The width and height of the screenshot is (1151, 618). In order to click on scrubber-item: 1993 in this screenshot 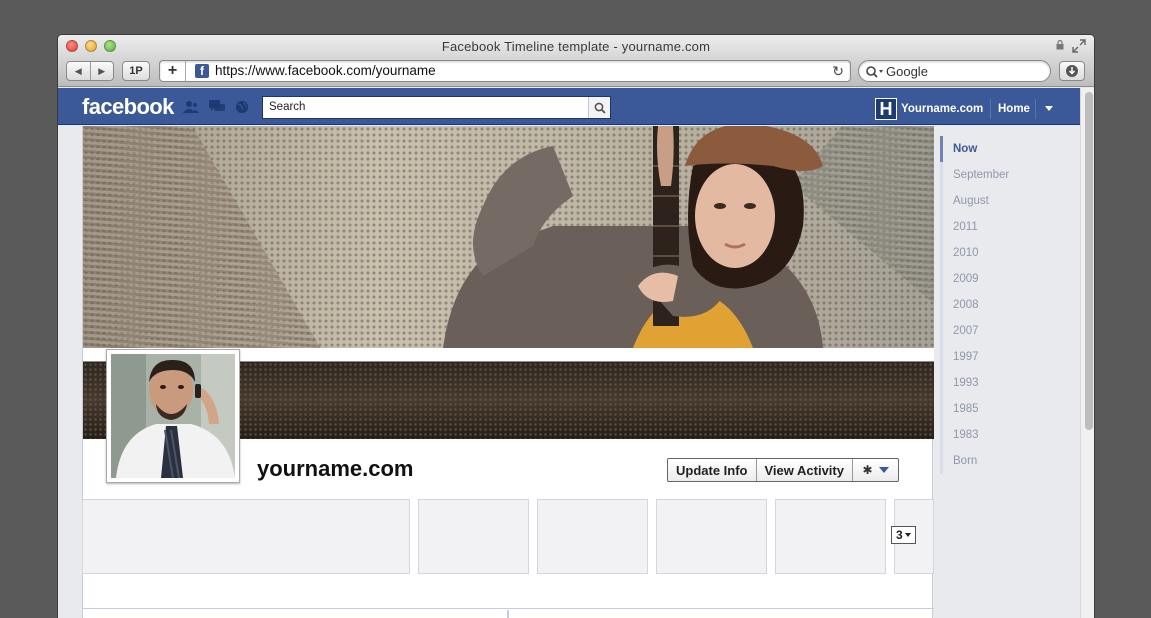, I will do `click(1005, 383)`.